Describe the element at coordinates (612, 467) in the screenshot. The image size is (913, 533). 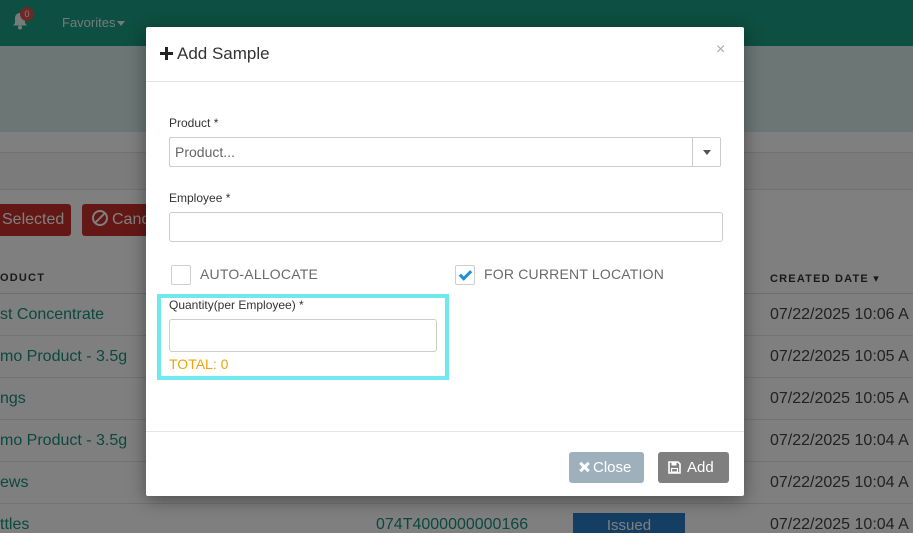
I see `close-button-label: Close` at that location.